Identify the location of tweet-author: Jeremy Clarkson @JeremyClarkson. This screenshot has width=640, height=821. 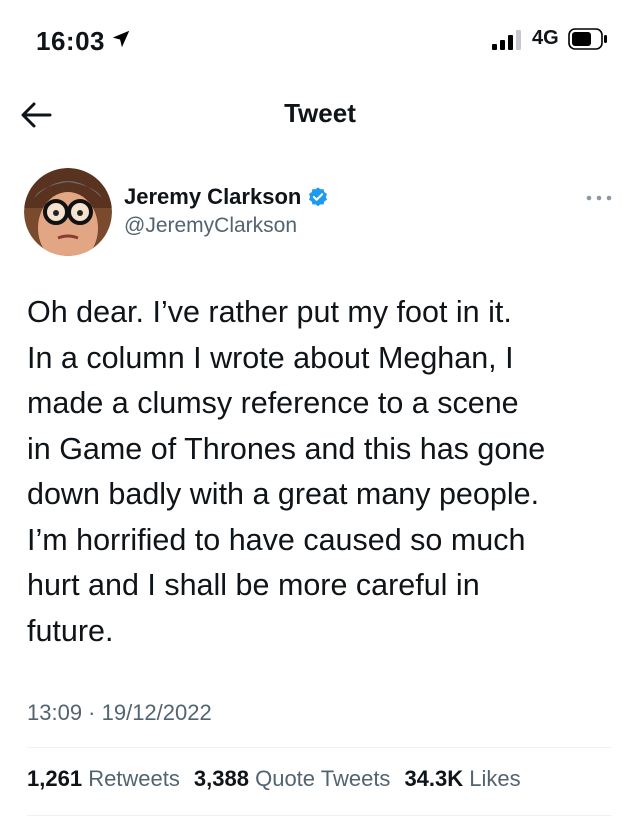
(320, 213).